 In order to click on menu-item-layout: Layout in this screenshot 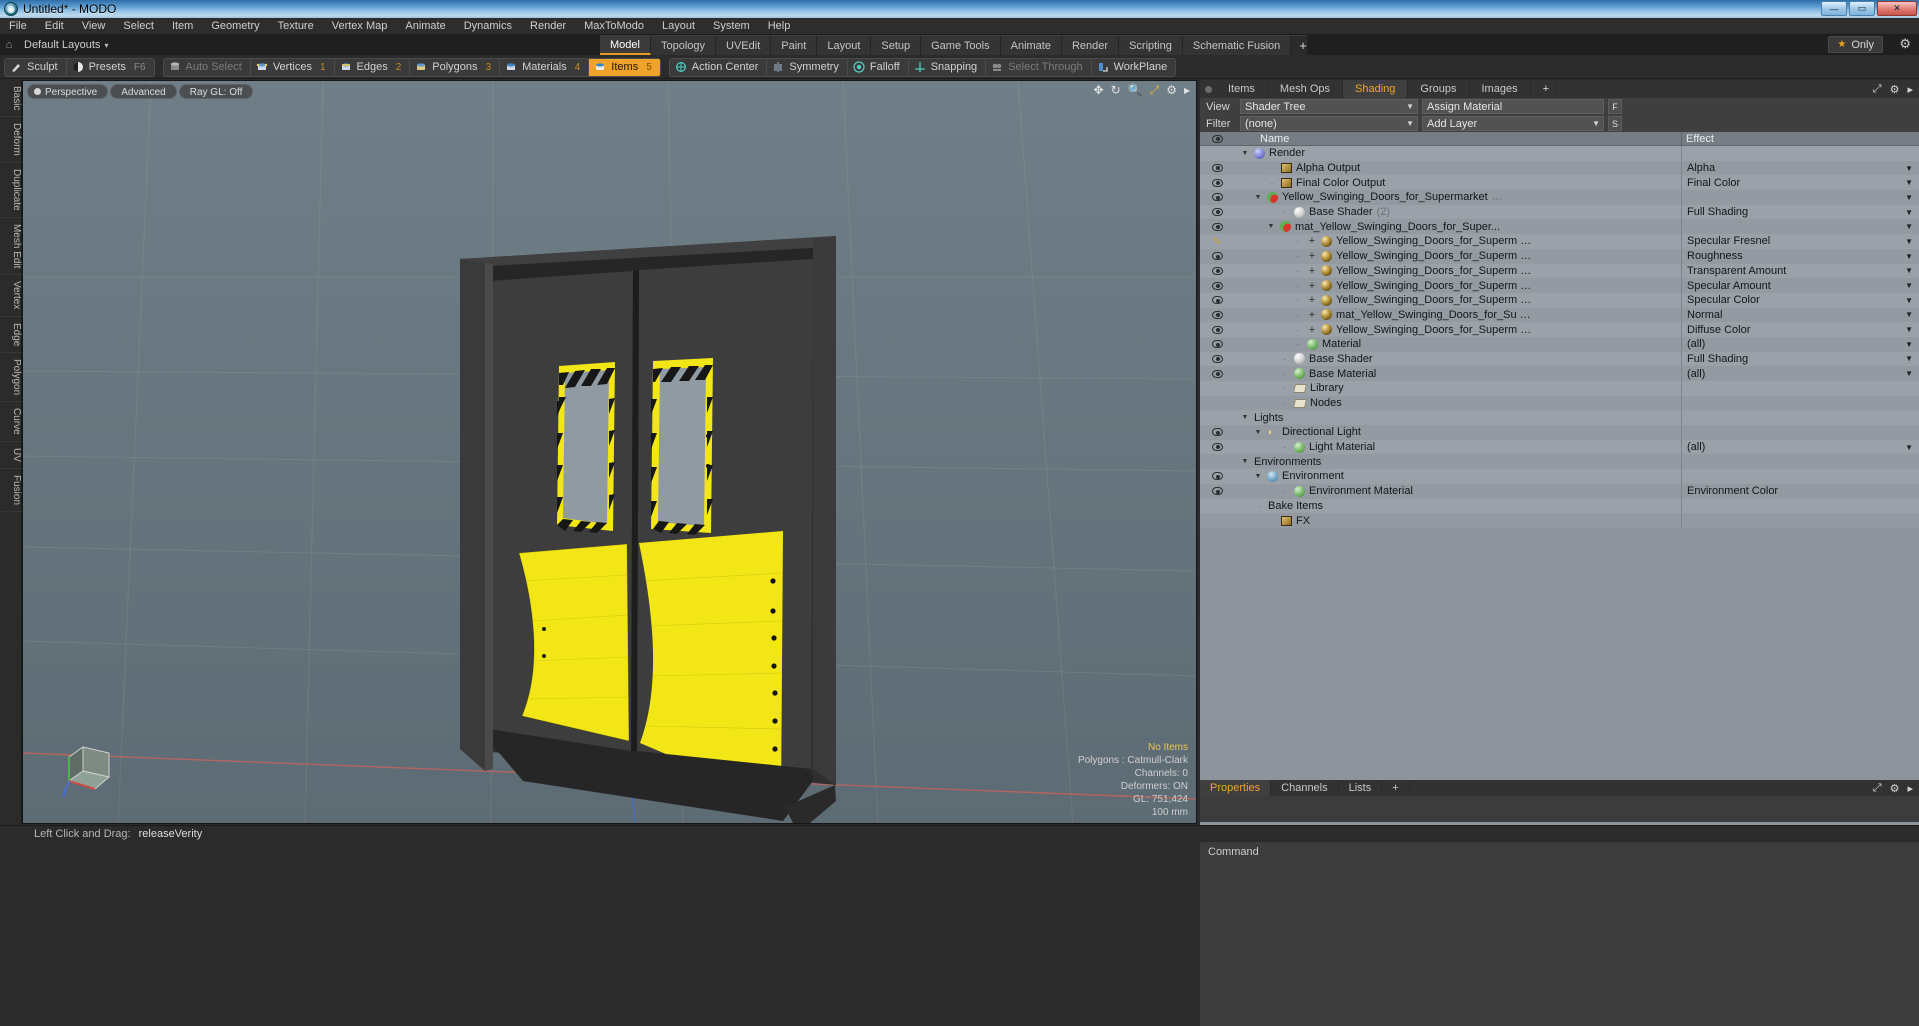, I will do `click(678, 26)`.